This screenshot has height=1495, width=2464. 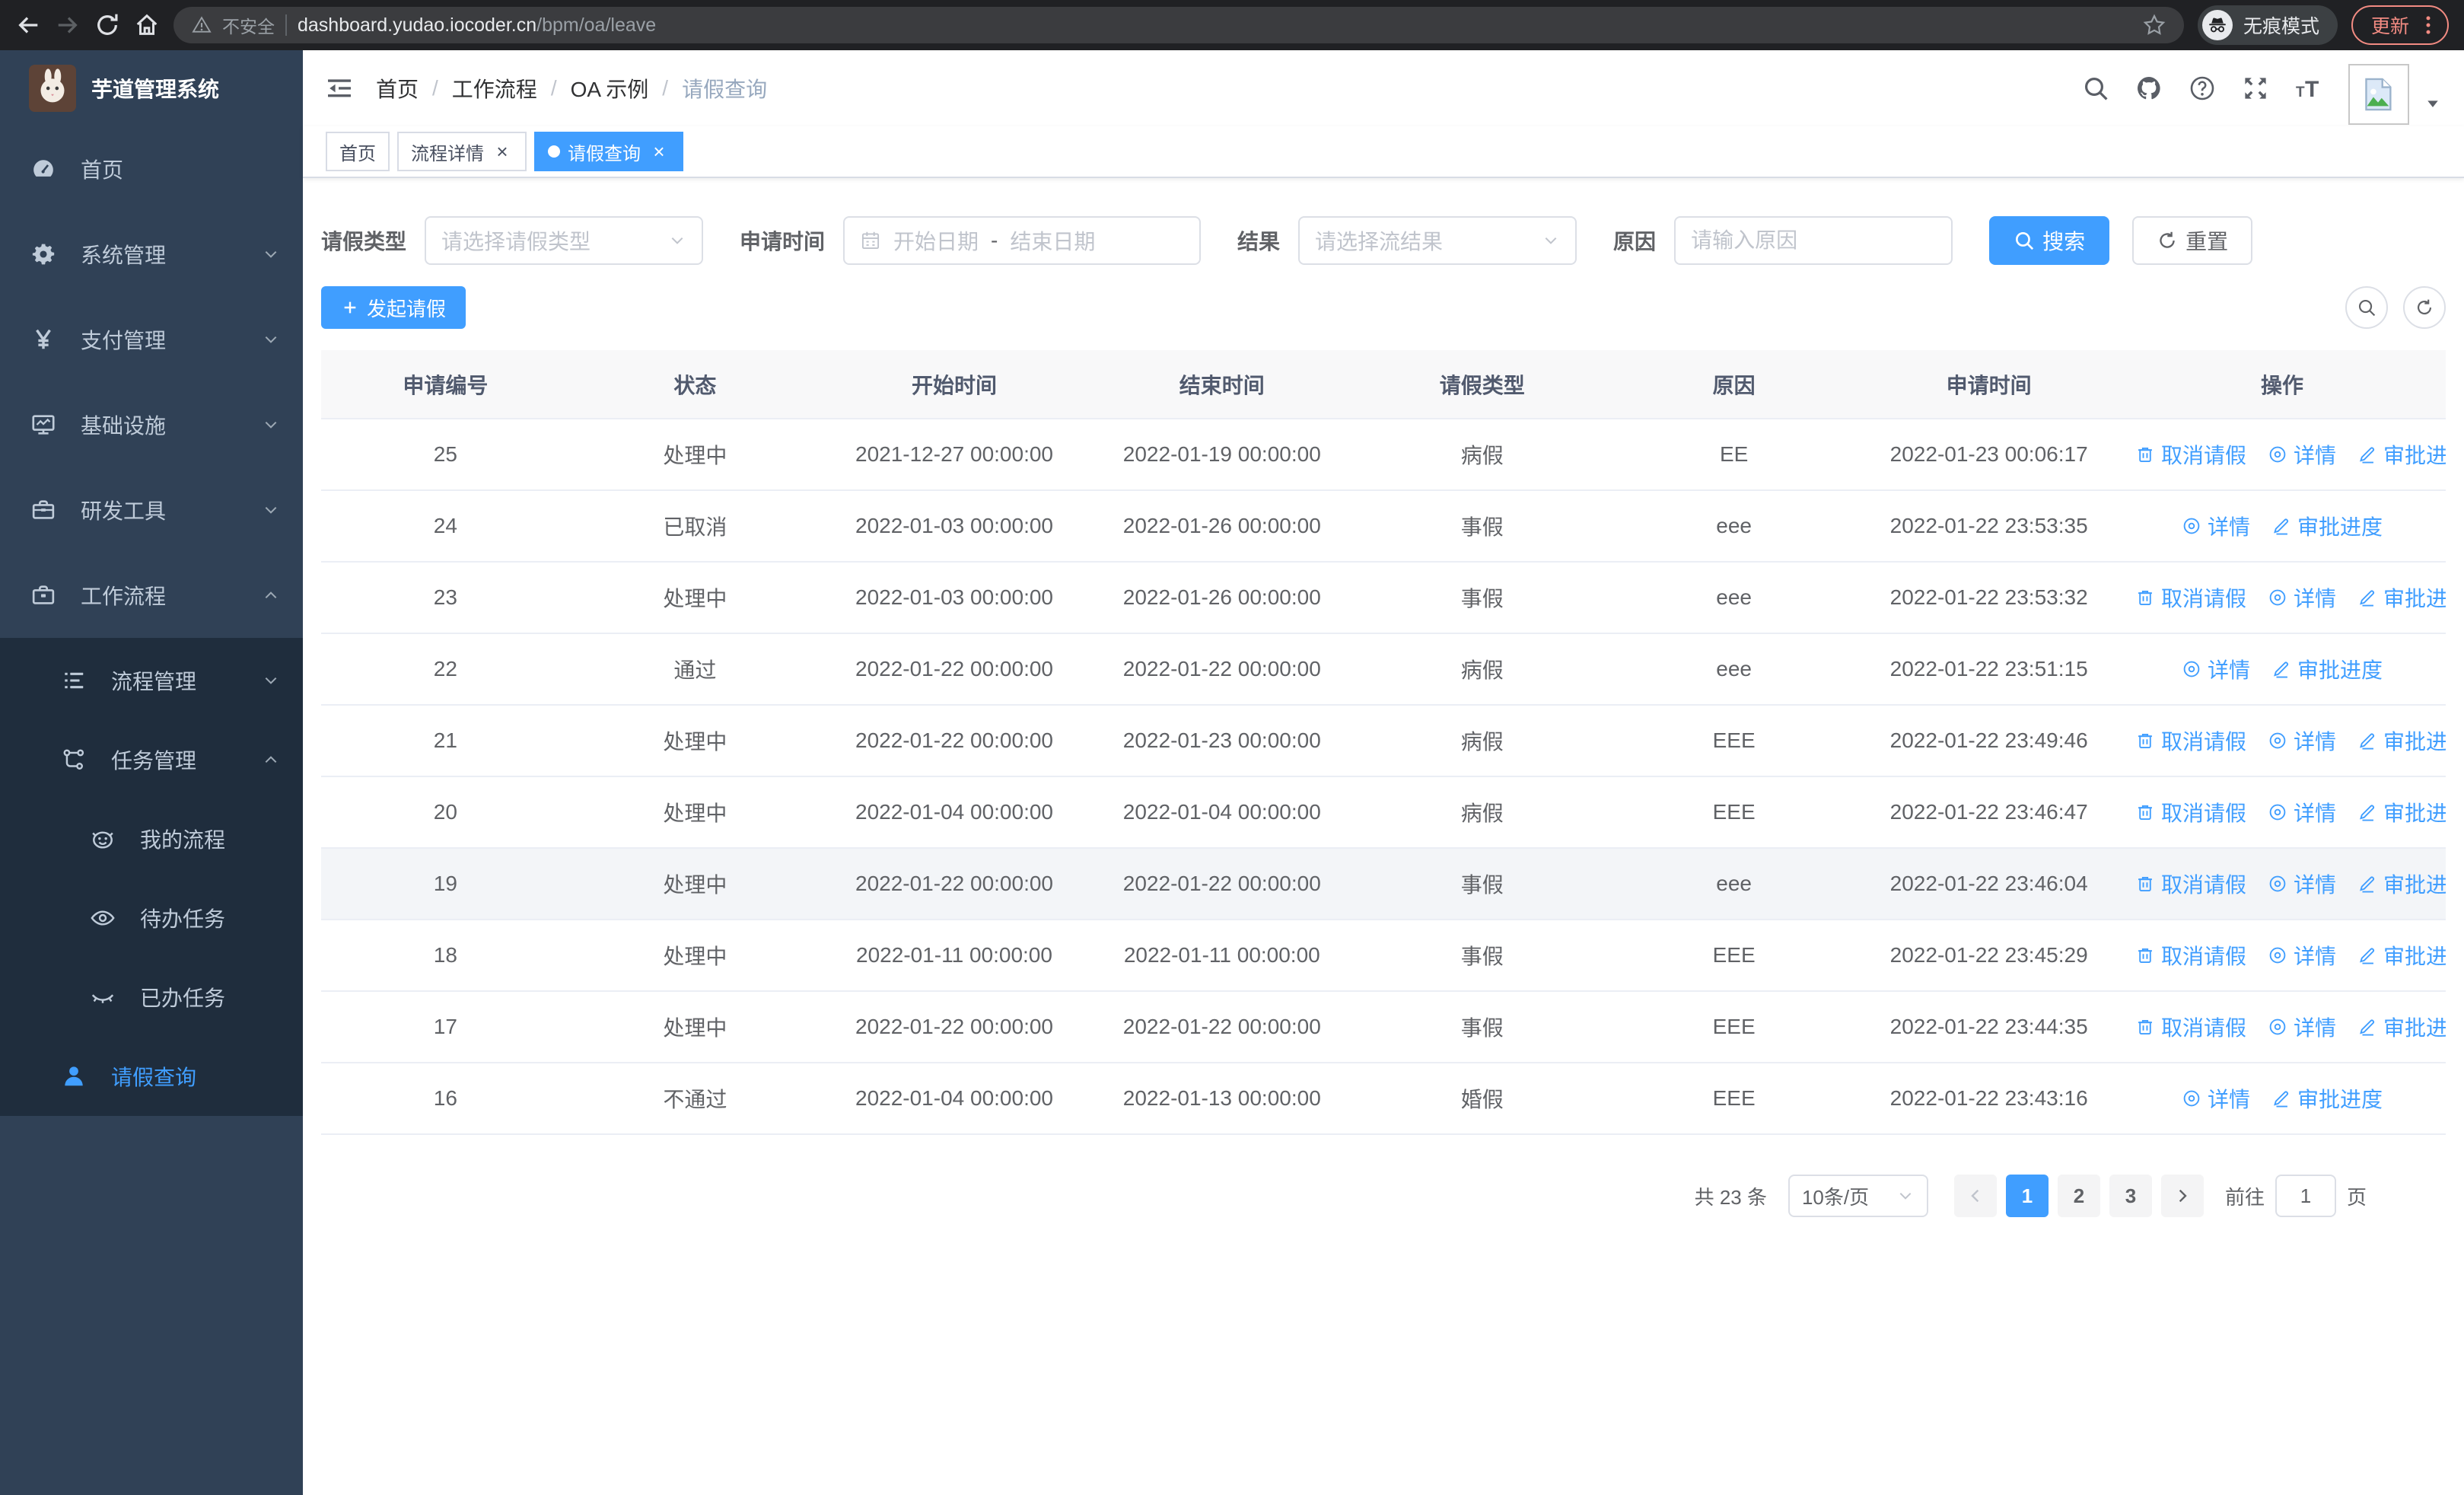 What do you see at coordinates (1975, 1196) in the screenshot?
I see `prev-page-button` at bounding box center [1975, 1196].